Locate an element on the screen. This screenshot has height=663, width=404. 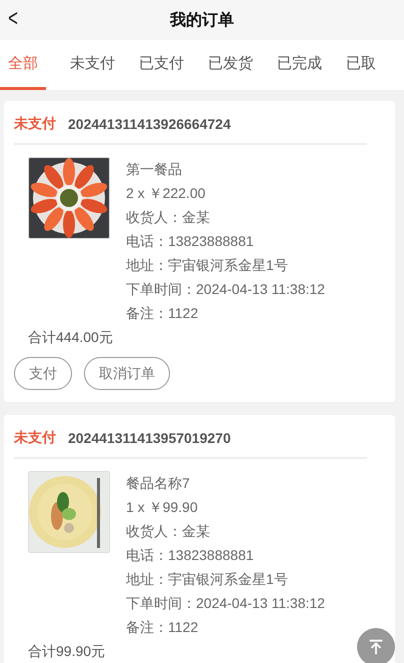
tab: 已发货 is located at coordinates (230, 65).